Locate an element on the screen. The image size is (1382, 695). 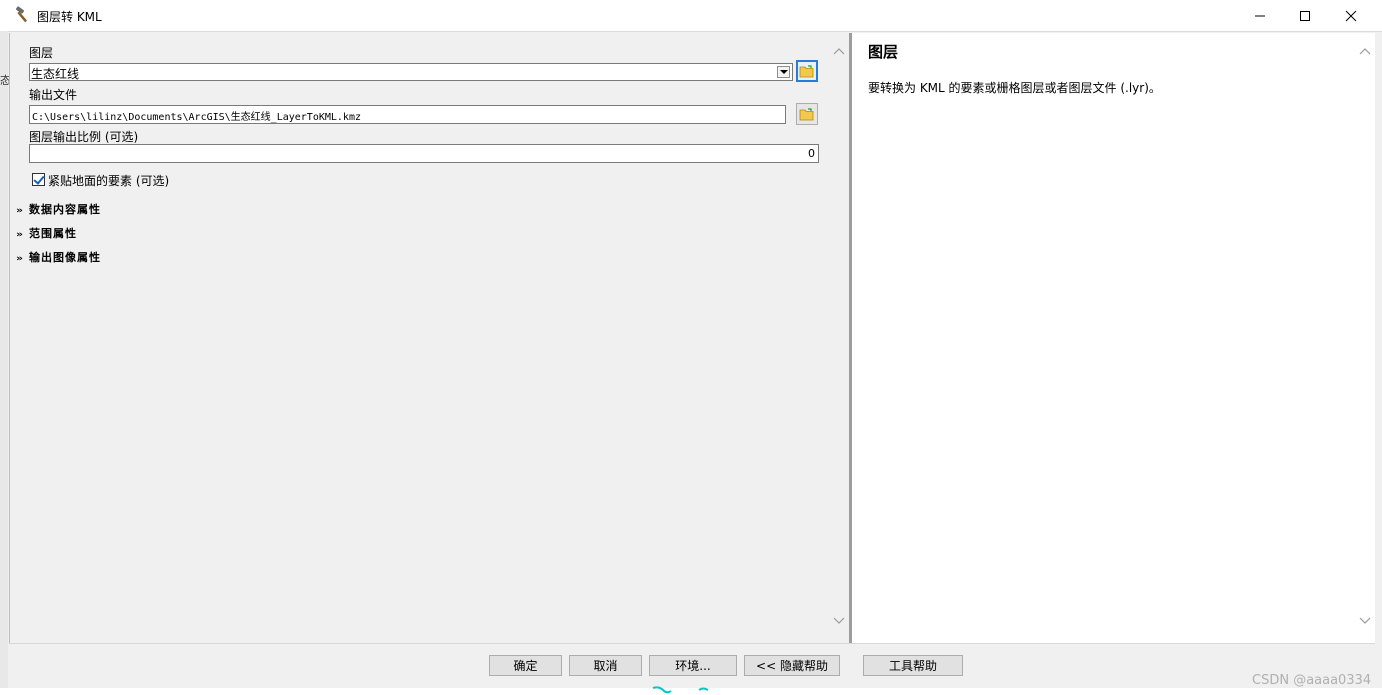
clamp-features-label: 紧贴地面的要素 (可选) is located at coordinates (109, 181).